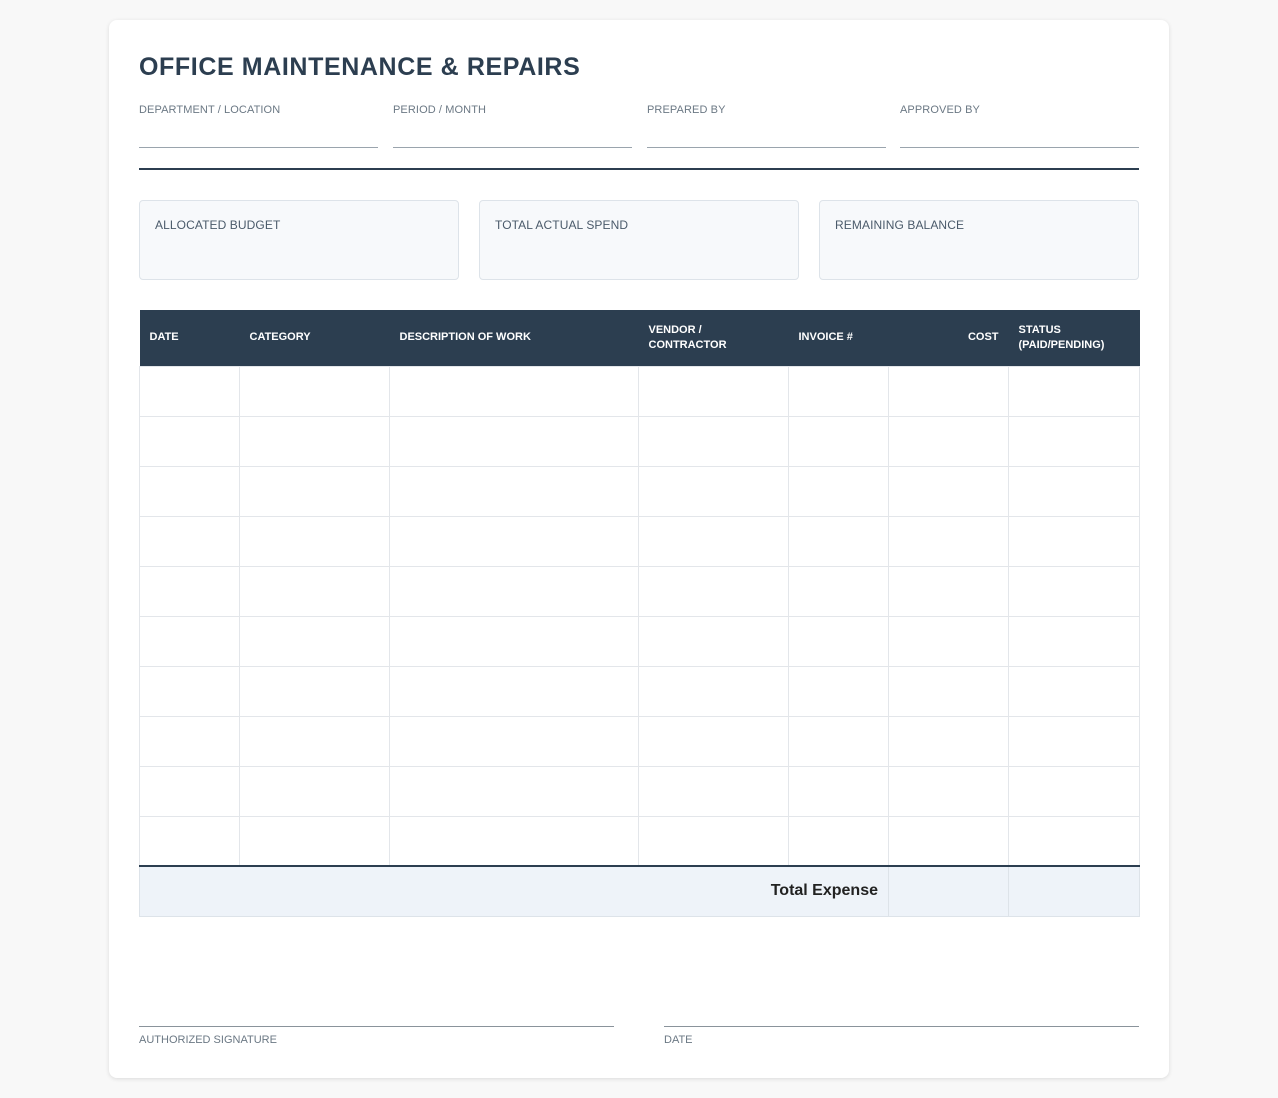 This screenshot has height=1098, width=1278. Describe the element at coordinates (514, 891) in the screenshot. I see `total-expense-label: Total Expense` at that location.